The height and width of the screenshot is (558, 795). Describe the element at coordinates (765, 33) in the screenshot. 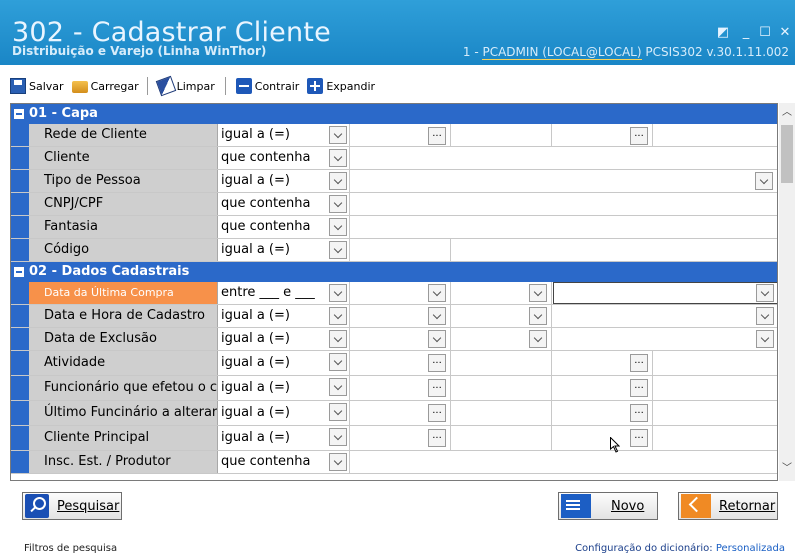

I see `maximize-icon: ☐` at that location.